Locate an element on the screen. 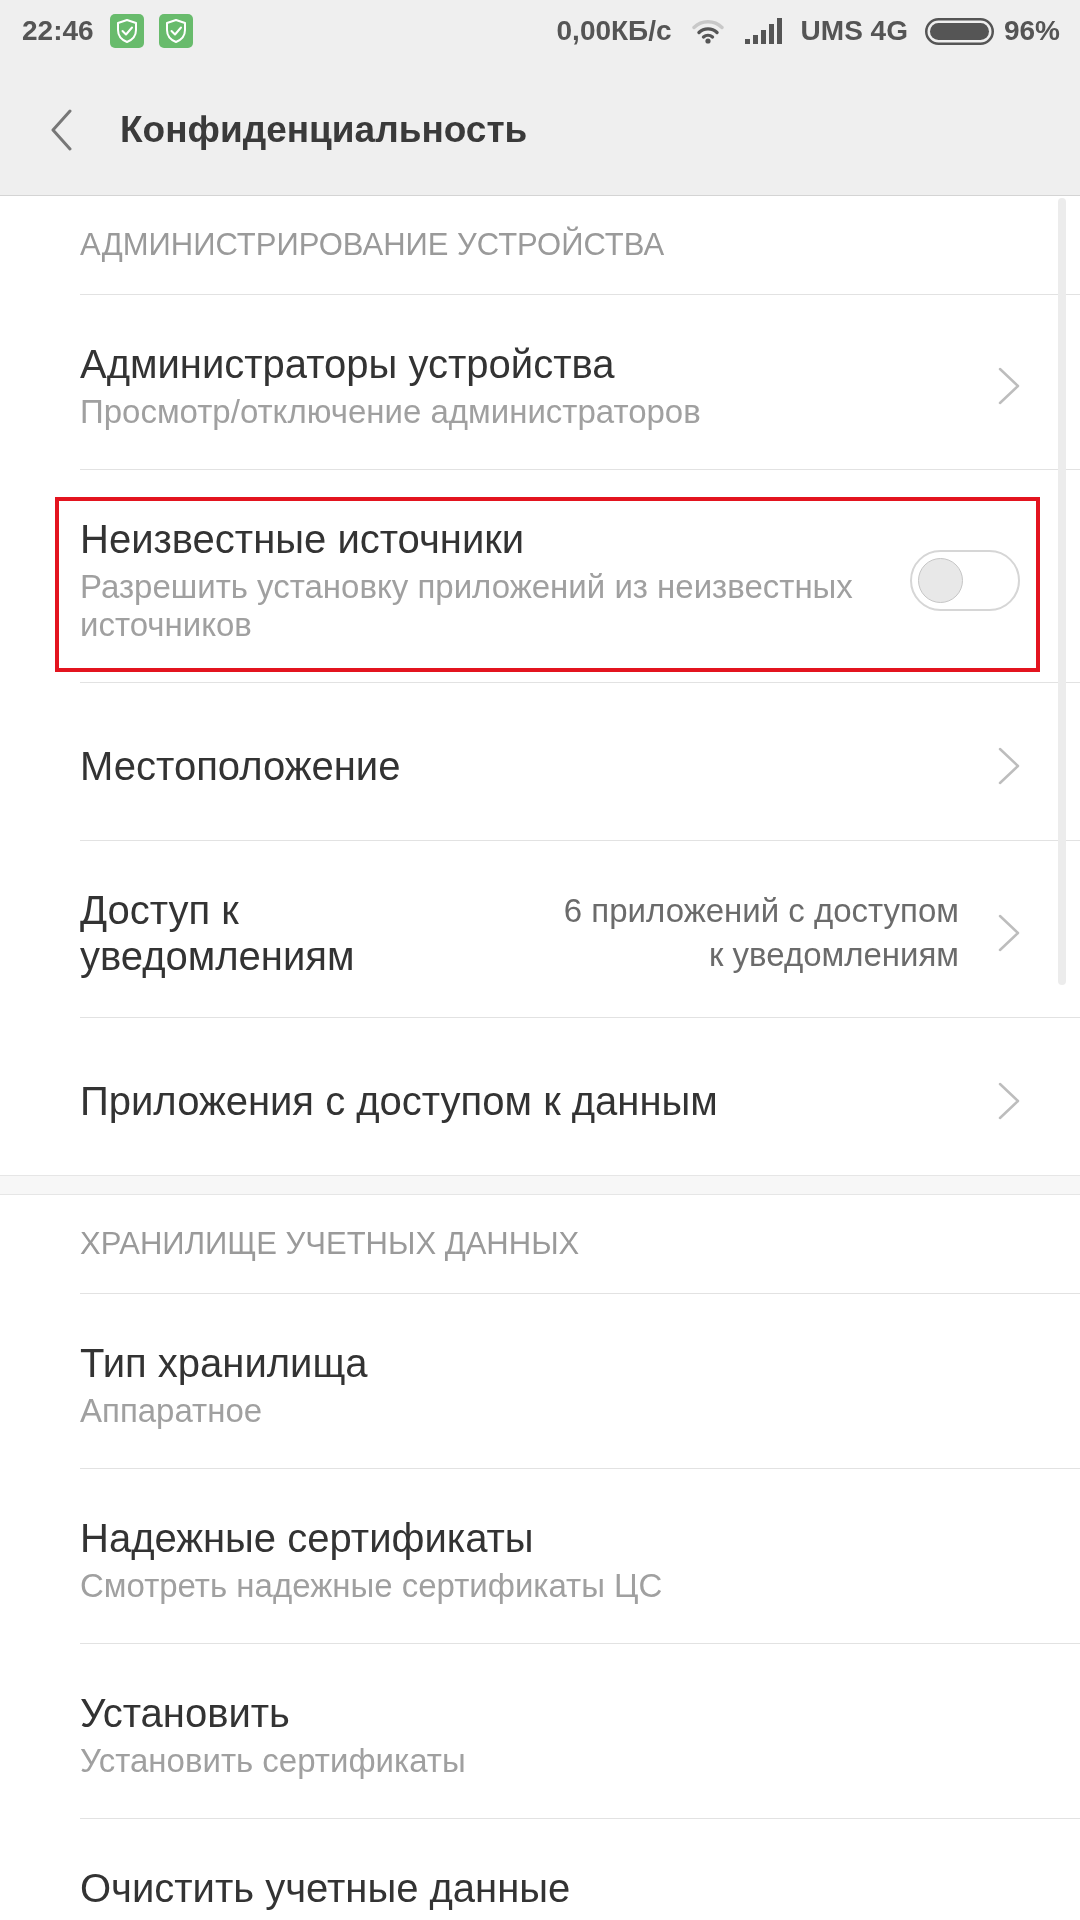 Image resolution: width=1080 pixels, height=1920 pixels. setting-title: Доступ к уведомлениям is located at coordinates (250, 933).